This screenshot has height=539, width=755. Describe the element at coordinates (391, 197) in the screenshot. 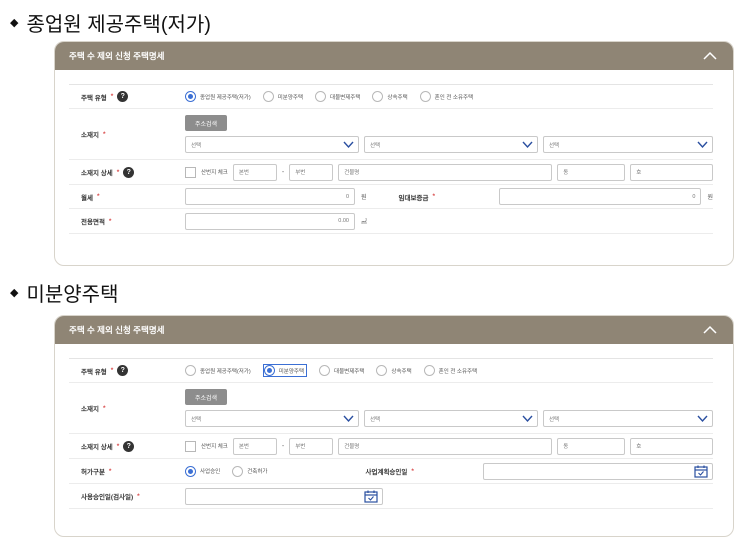

I see `rent-row: 월세 * 0 원 임대보증금 * 0 원` at that location.